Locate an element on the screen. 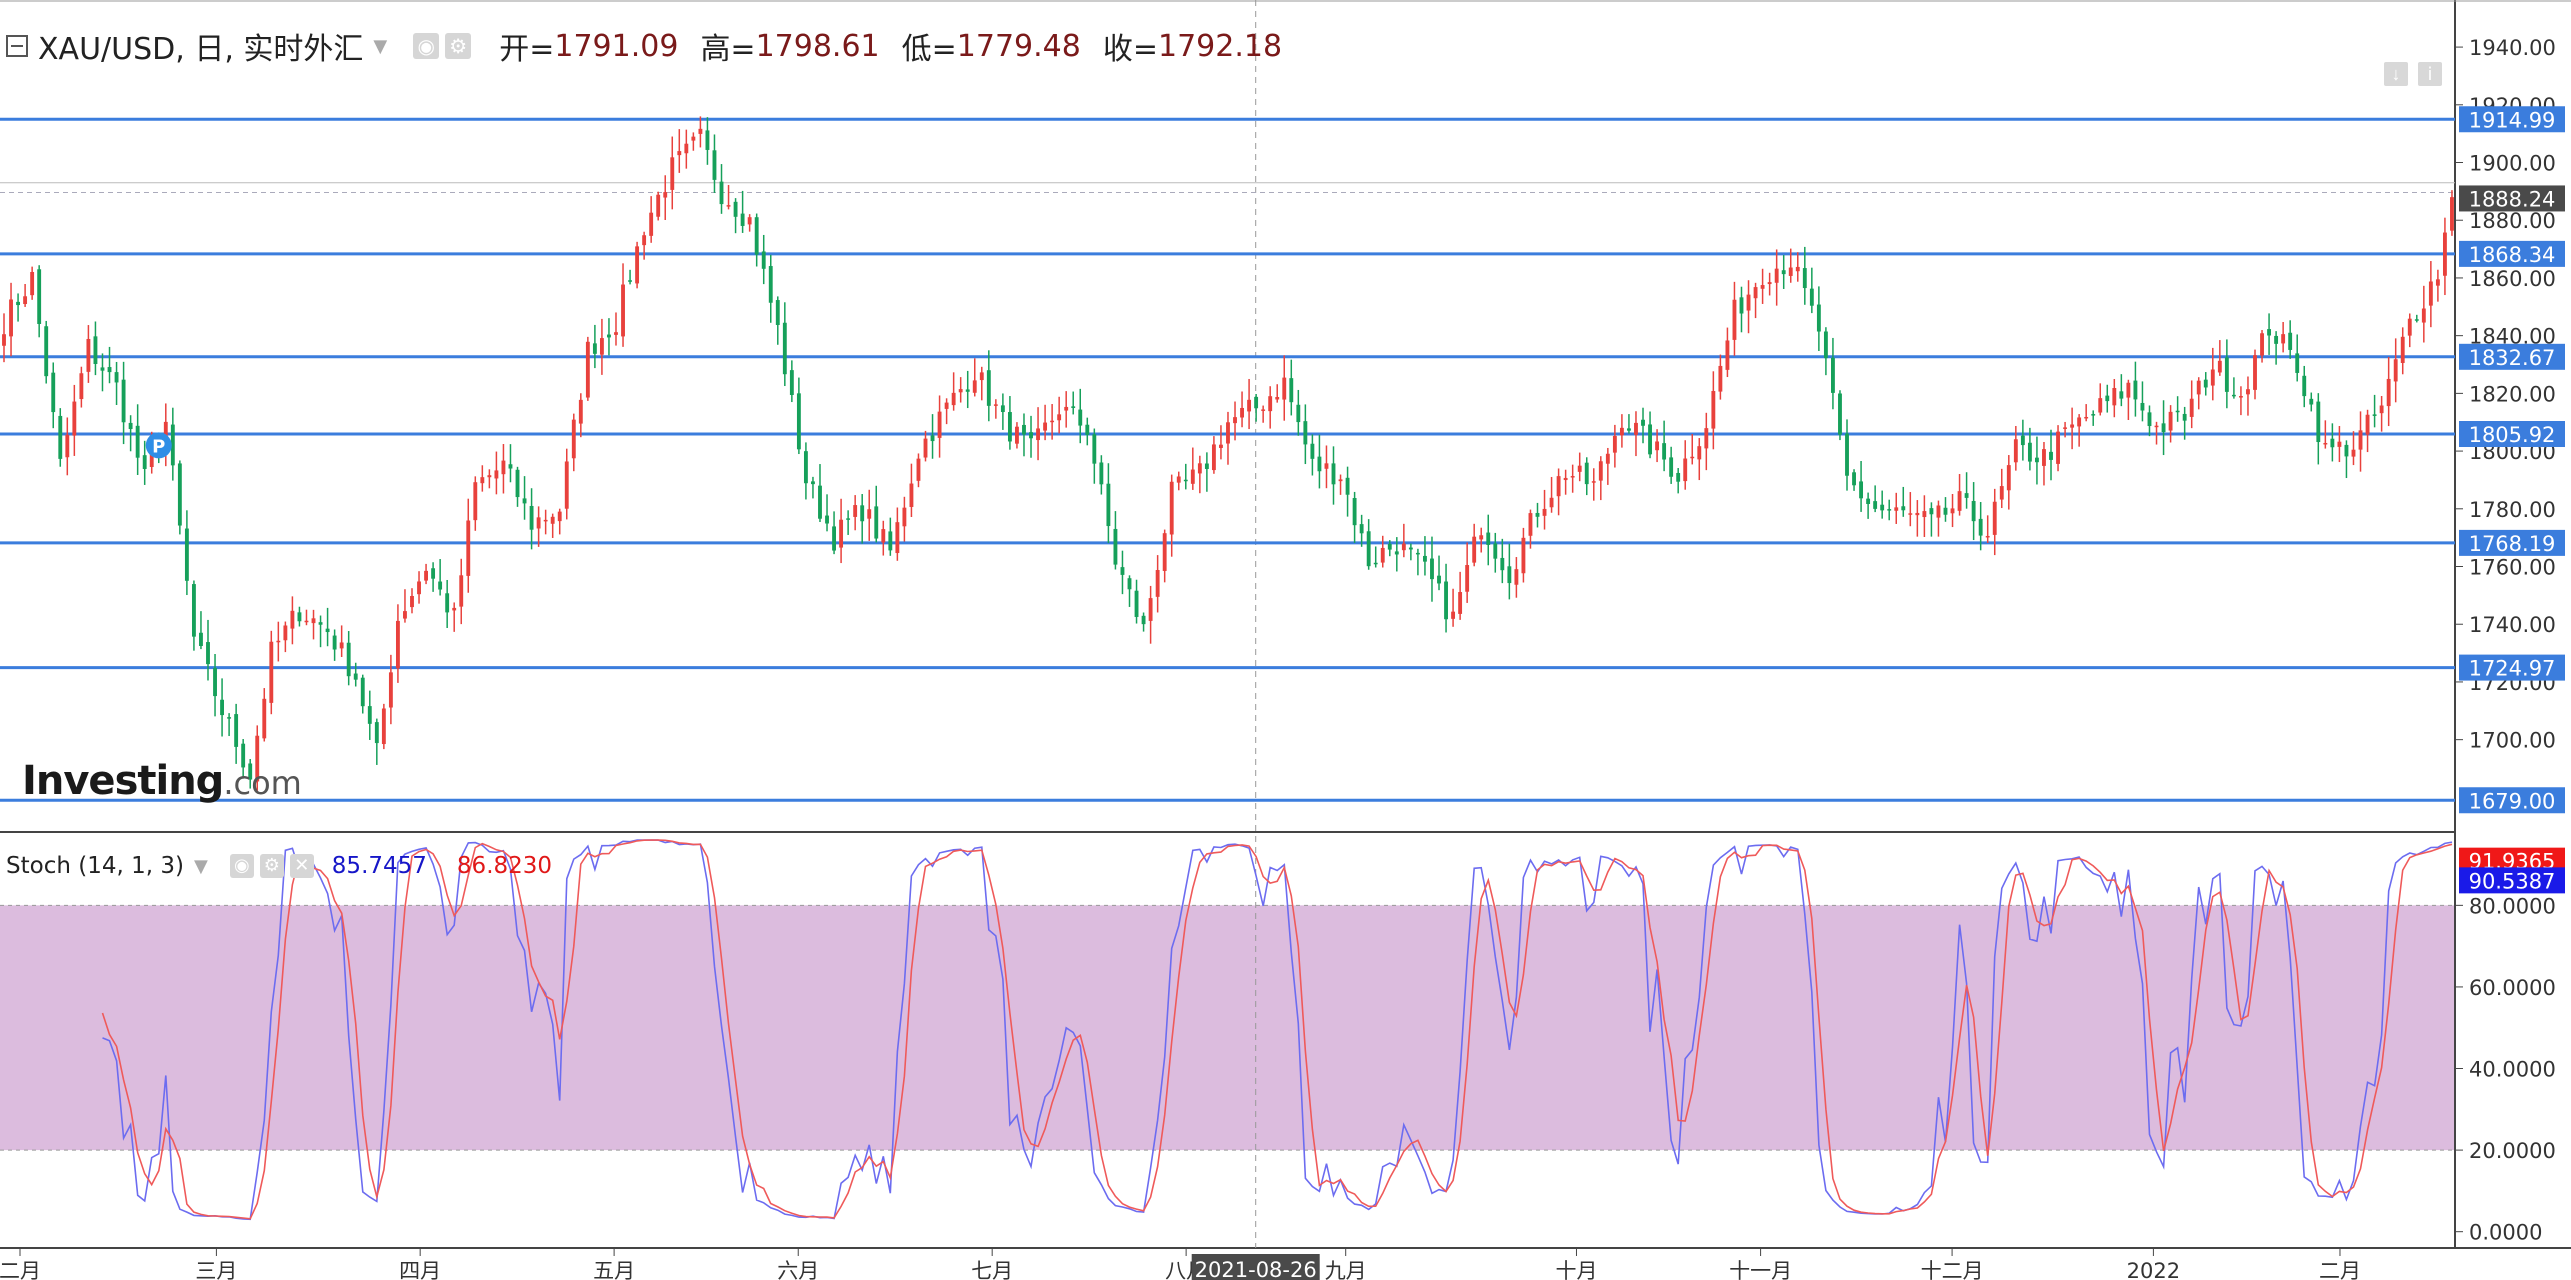  investing-logo: Investing.com is located at coordinates (162, 781).